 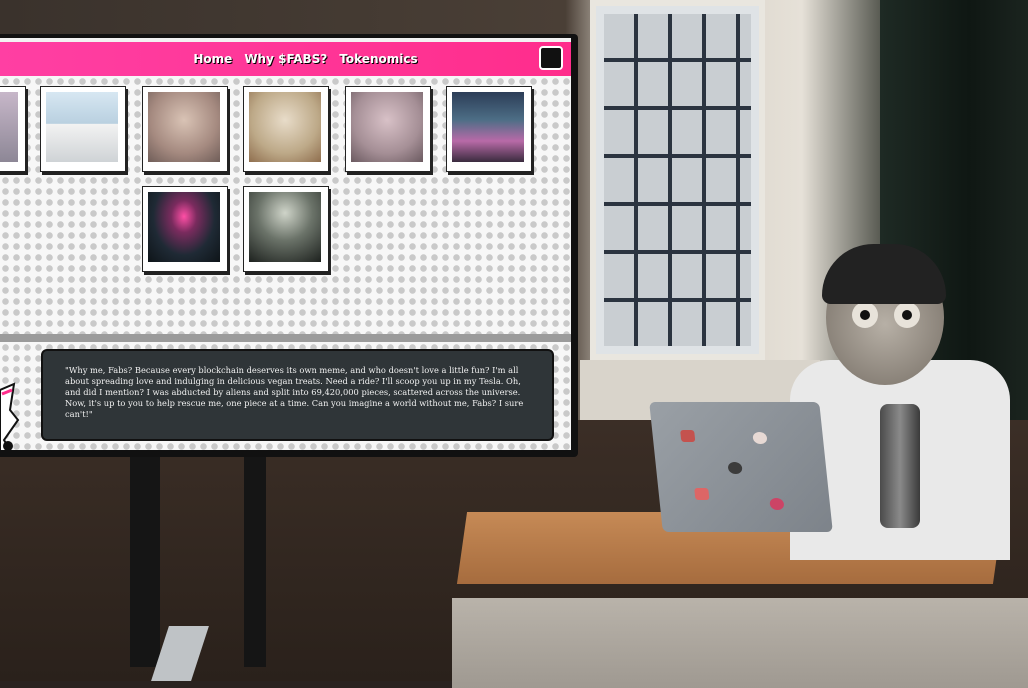 What do you see at coordinates (551, 58) in the screenshot?
I see `fabs-logo-icon` at bounding box center [551, 58].